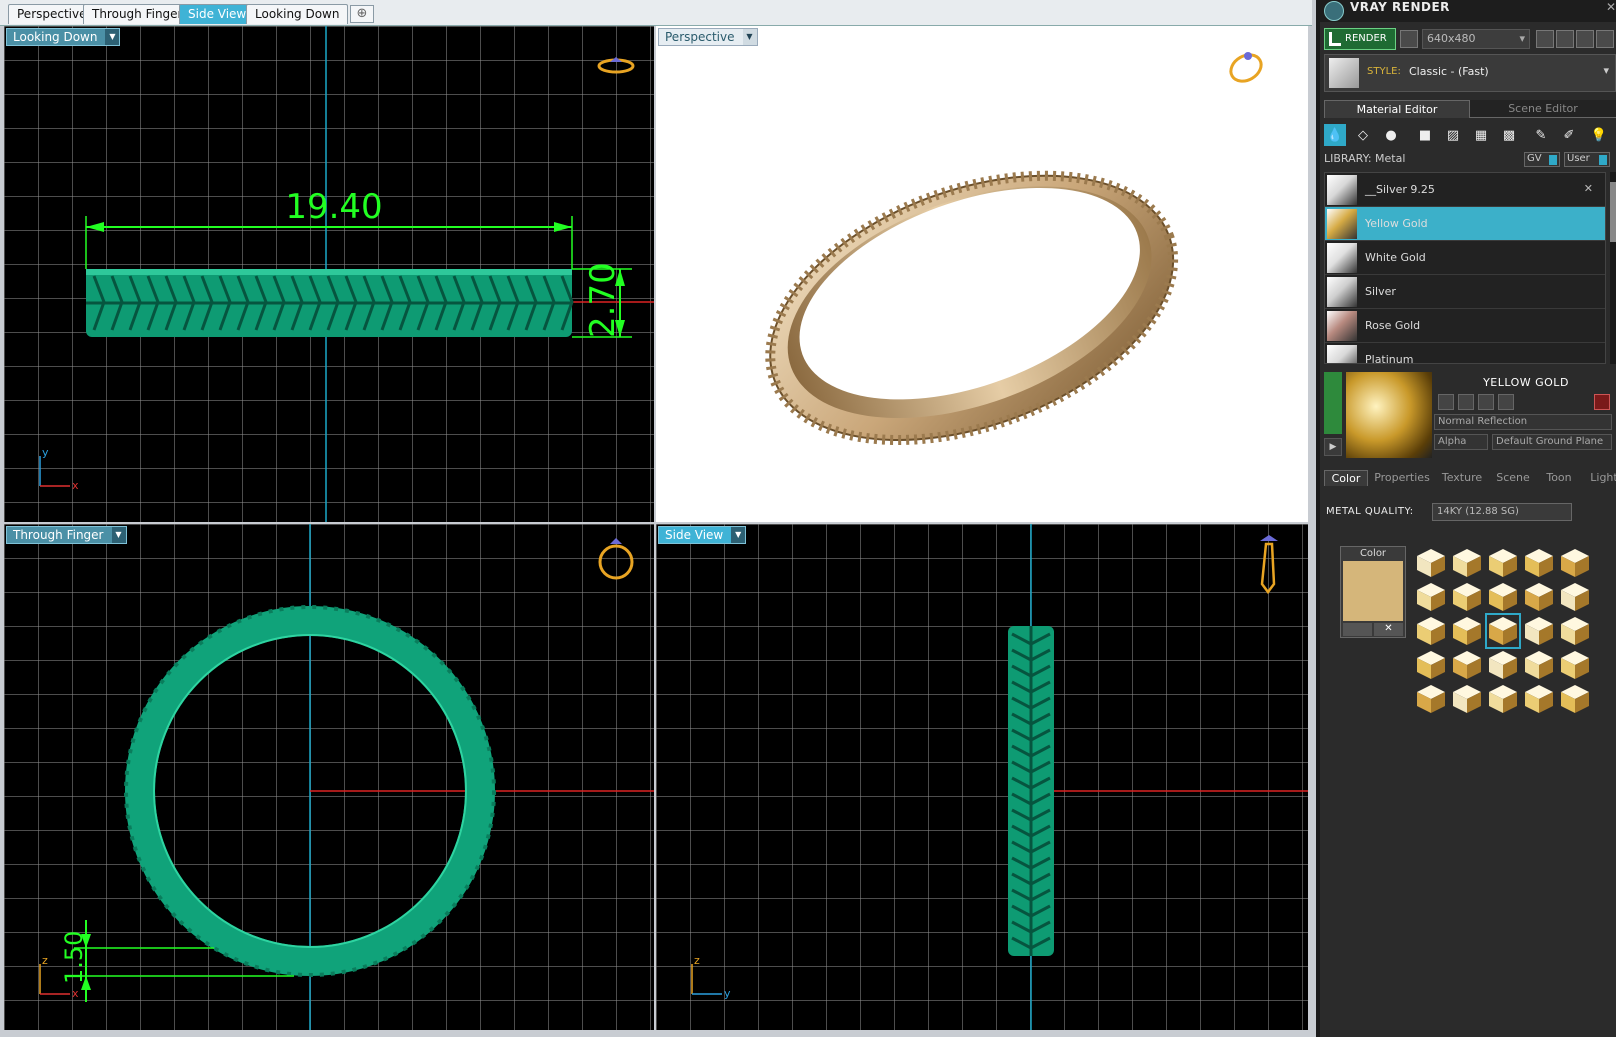 Image resolution: width=1616 pixels, height=1037 pixels. What do you see at coordinates (602, 300) in the screenshot?
I see `height-dimension: 2.70` at bounding box center [602, 300].